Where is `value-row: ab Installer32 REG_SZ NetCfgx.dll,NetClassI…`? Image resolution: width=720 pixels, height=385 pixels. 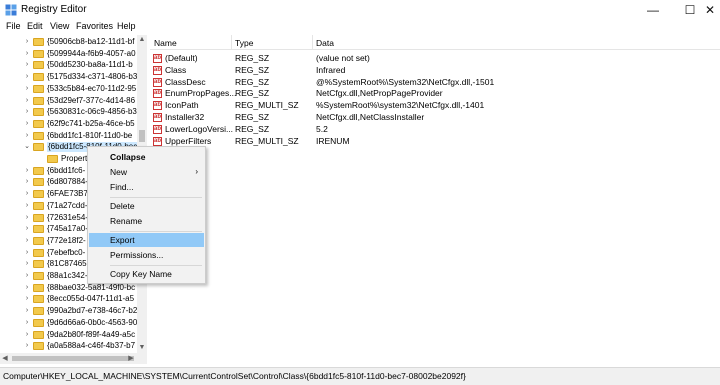 value-row: ab Installer32 REG_SZ NetCfgx.dll,NetClassI… is located at coordinates (435, 117).